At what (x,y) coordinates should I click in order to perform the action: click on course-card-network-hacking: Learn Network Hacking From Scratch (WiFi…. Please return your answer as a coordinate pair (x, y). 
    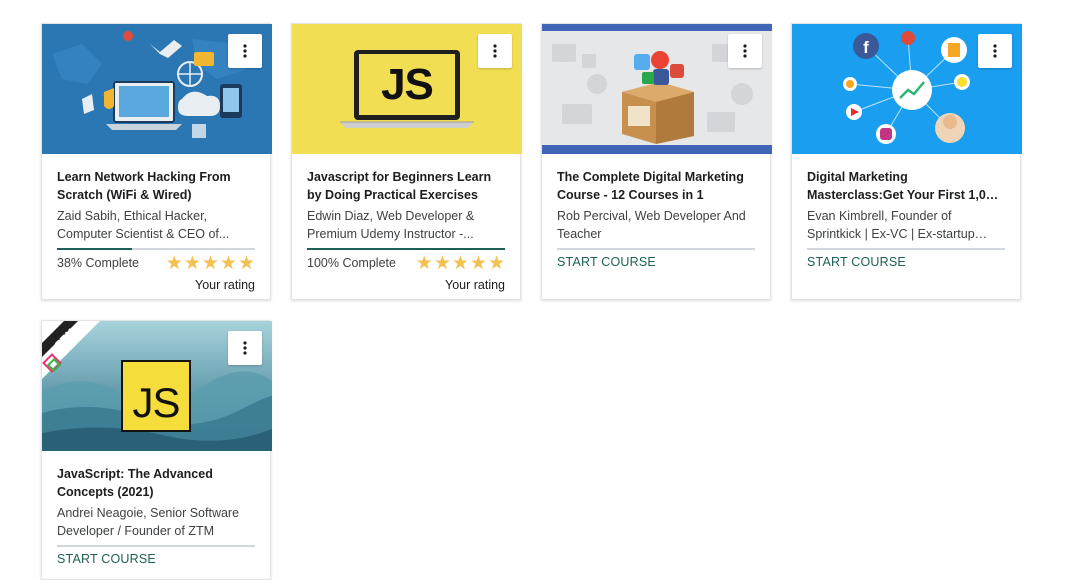
    Looking at the image, I should click on (156, 161).